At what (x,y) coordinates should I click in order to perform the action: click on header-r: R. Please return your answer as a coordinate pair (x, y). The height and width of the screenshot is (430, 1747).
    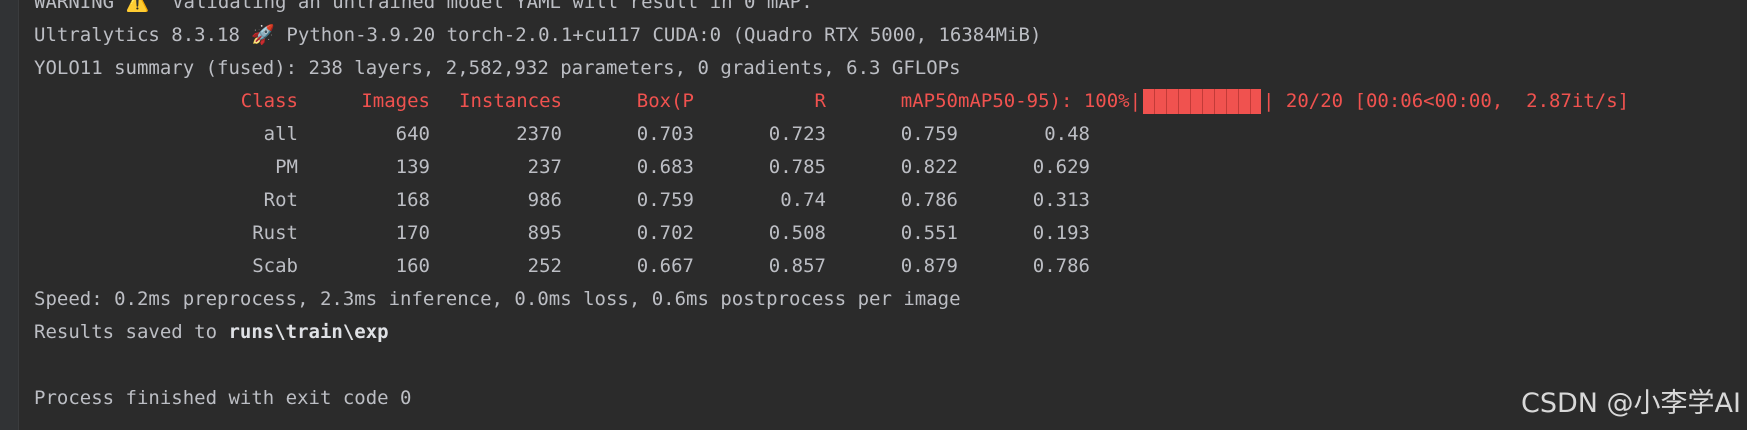
    Looking at the image, I should click on (820, 101).